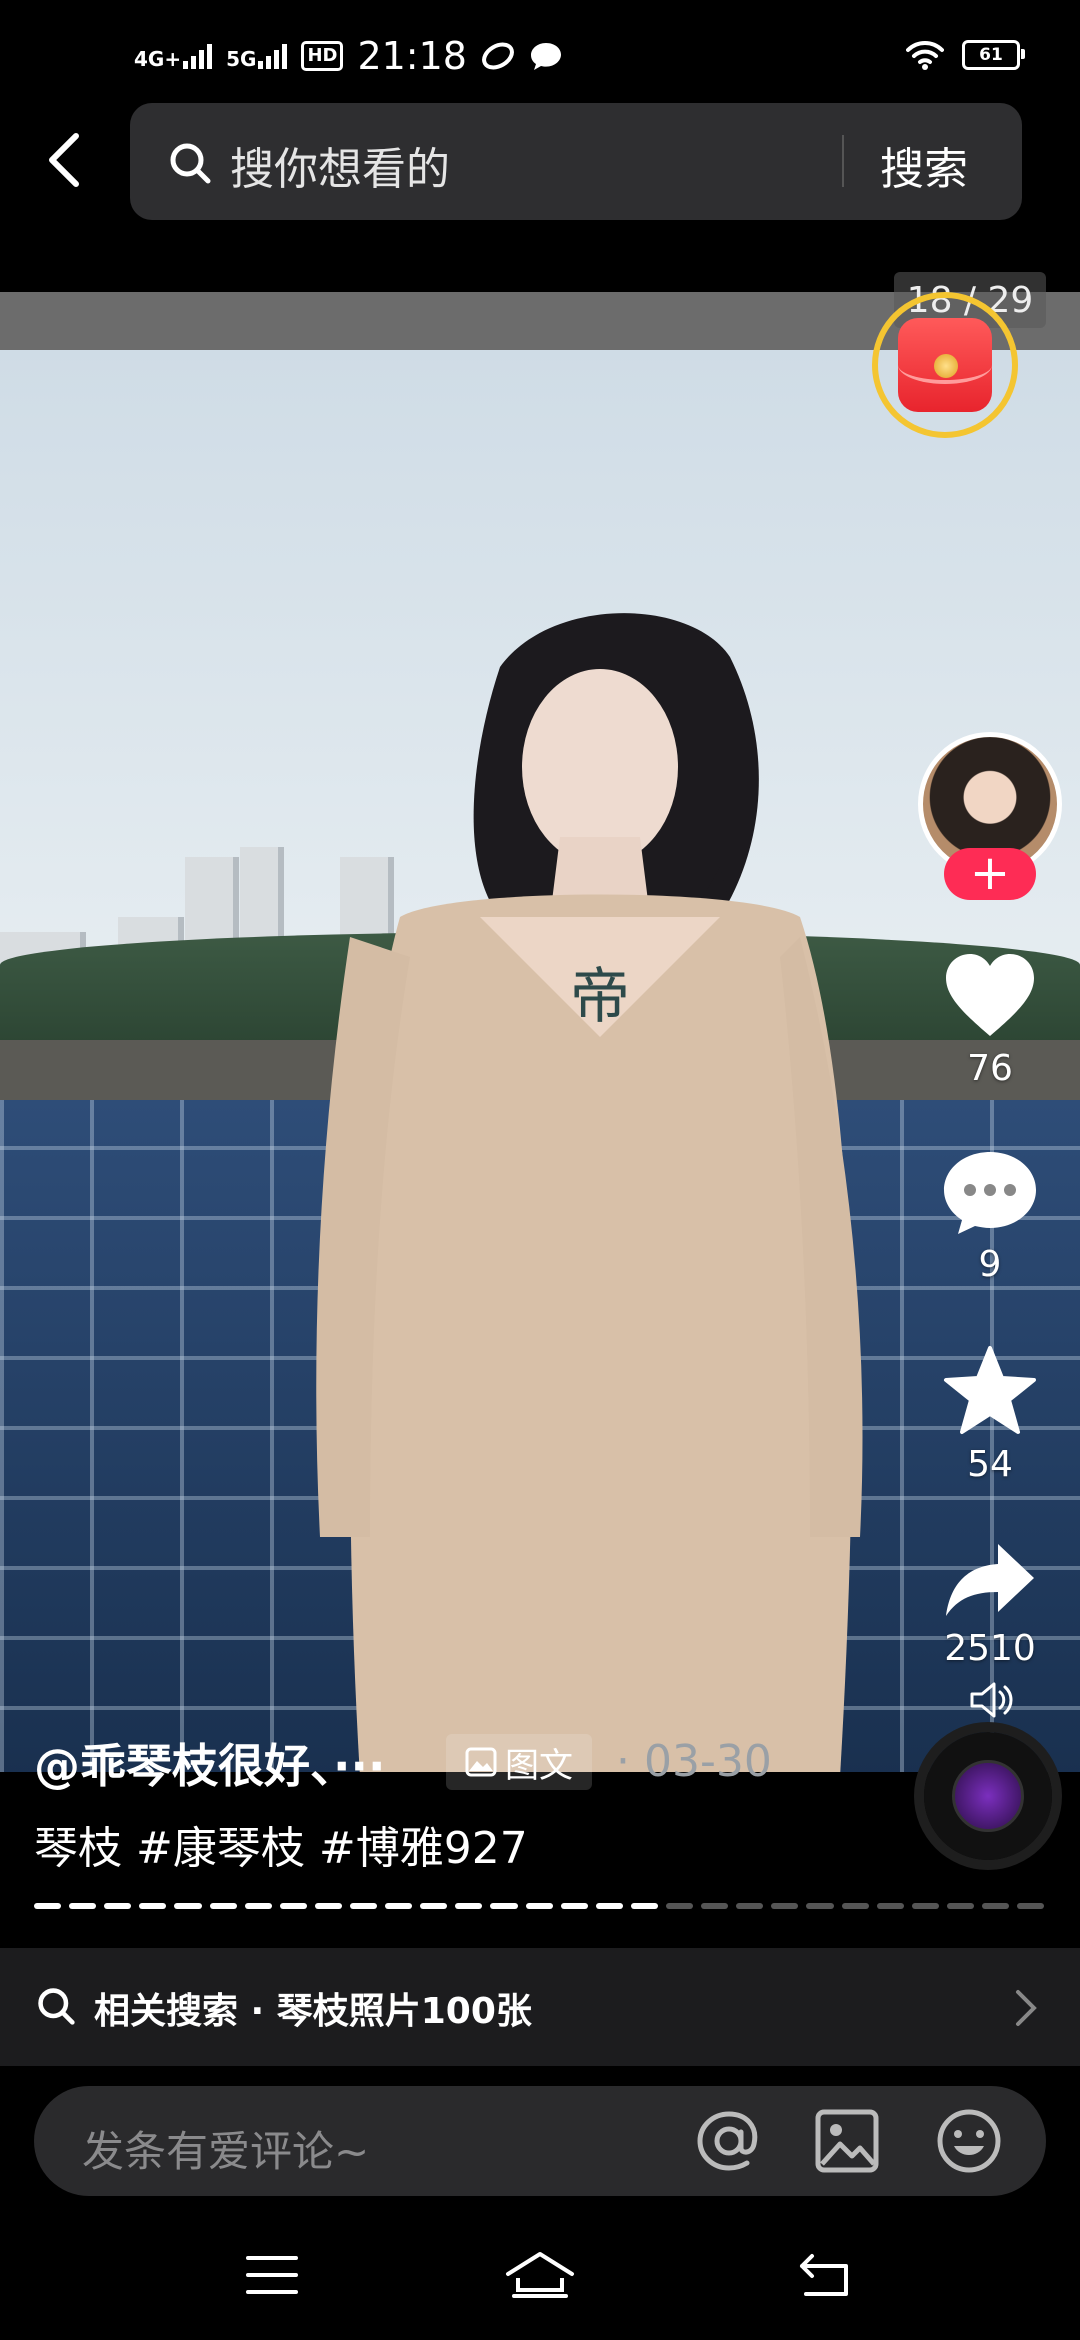  I want to click on message-notification-icon, so click(545, 56).